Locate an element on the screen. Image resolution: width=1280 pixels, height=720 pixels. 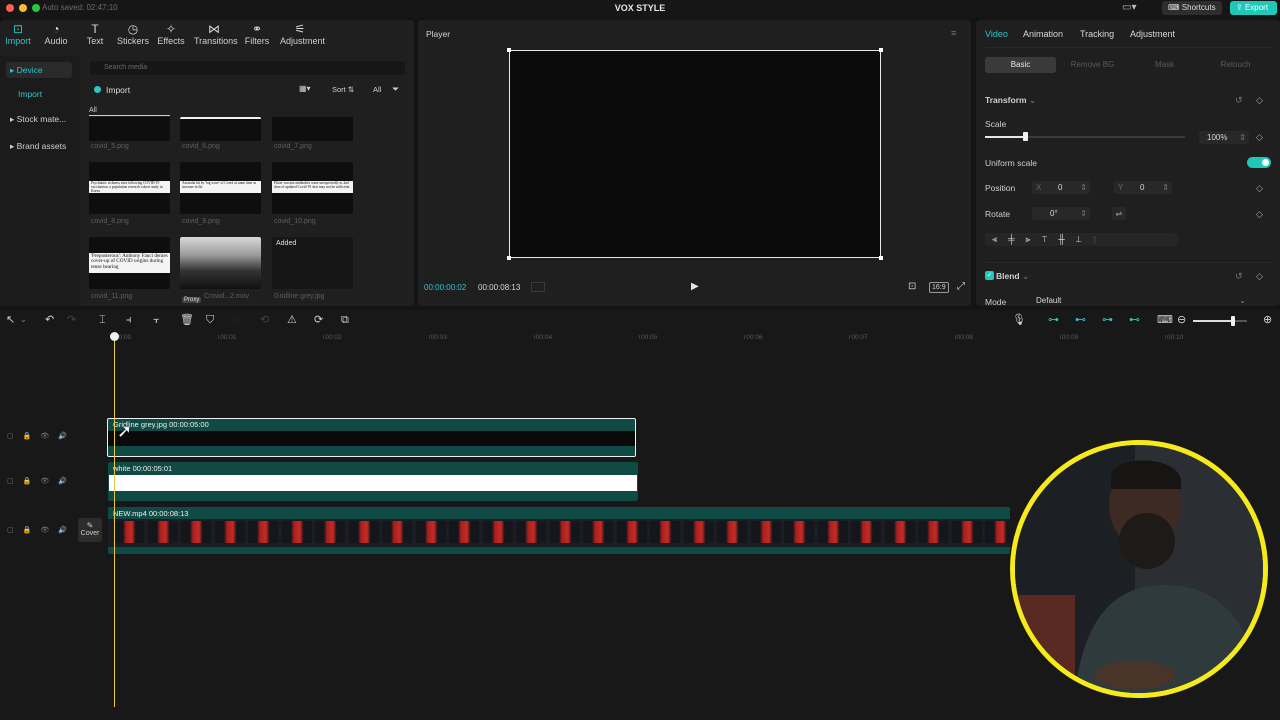
rotate-icon: ⟳ is located at coordinates (318, 320).